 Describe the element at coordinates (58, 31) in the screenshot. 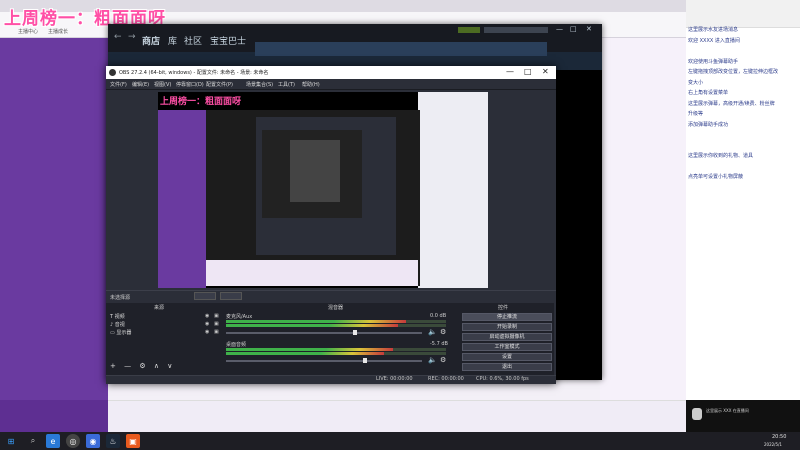

I see `bookmark-item: 主播成长` at that location.